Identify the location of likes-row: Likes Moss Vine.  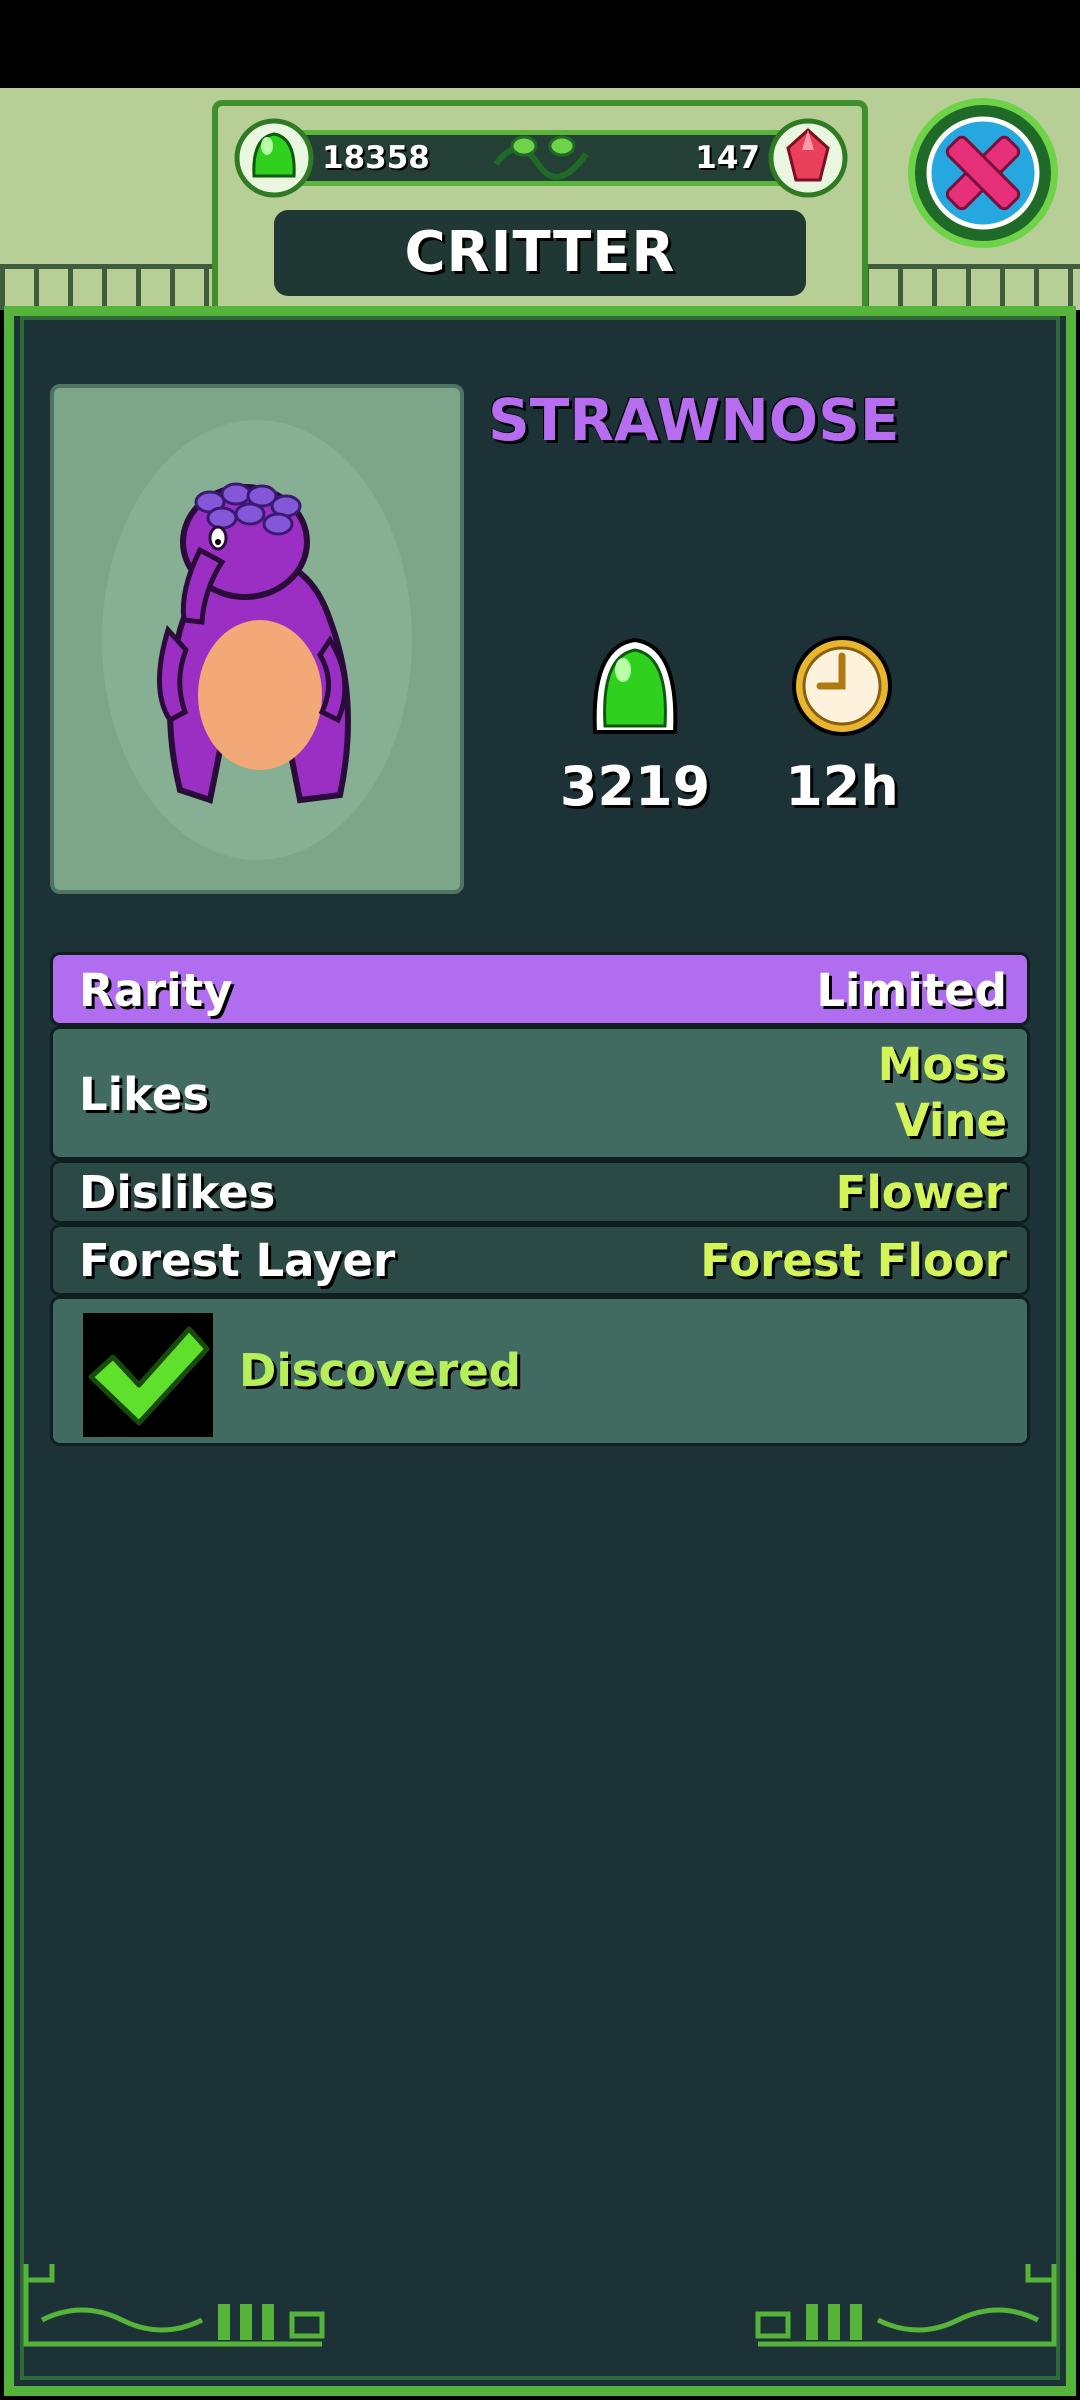
(540, 1093).